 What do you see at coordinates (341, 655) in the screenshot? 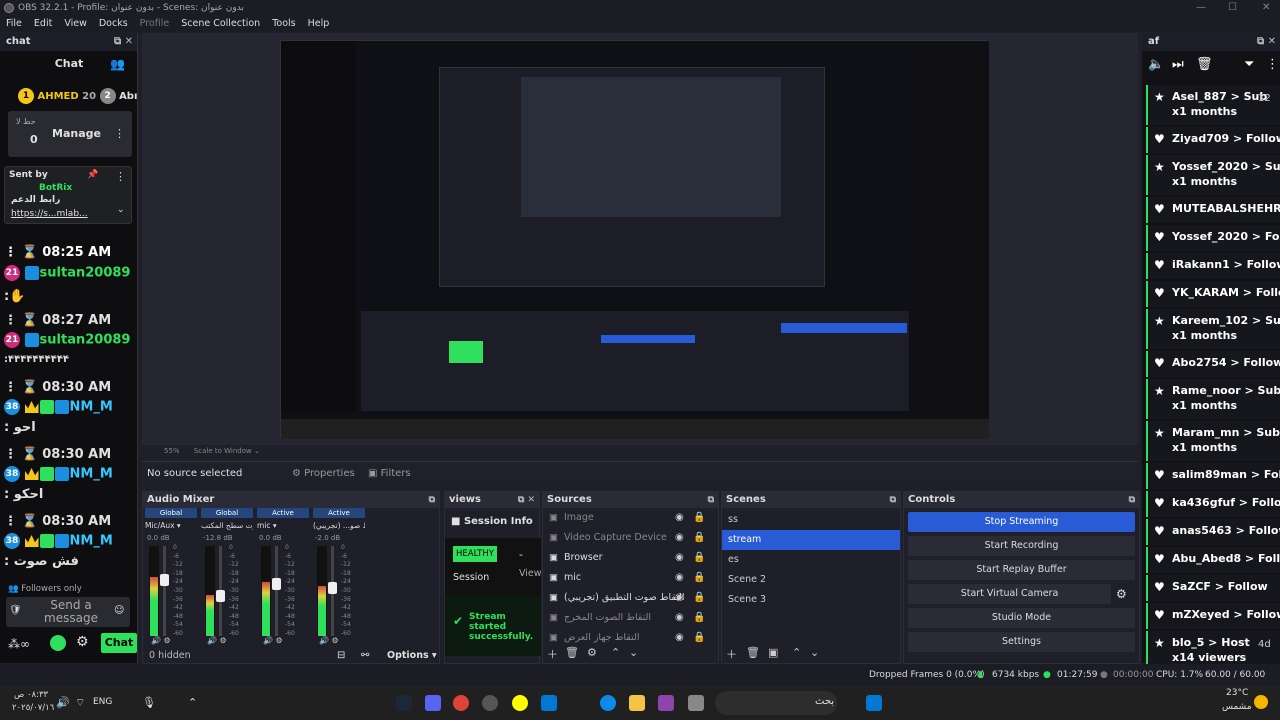
I see `layout-icon: ⊟` at bounding box center [341, 655].